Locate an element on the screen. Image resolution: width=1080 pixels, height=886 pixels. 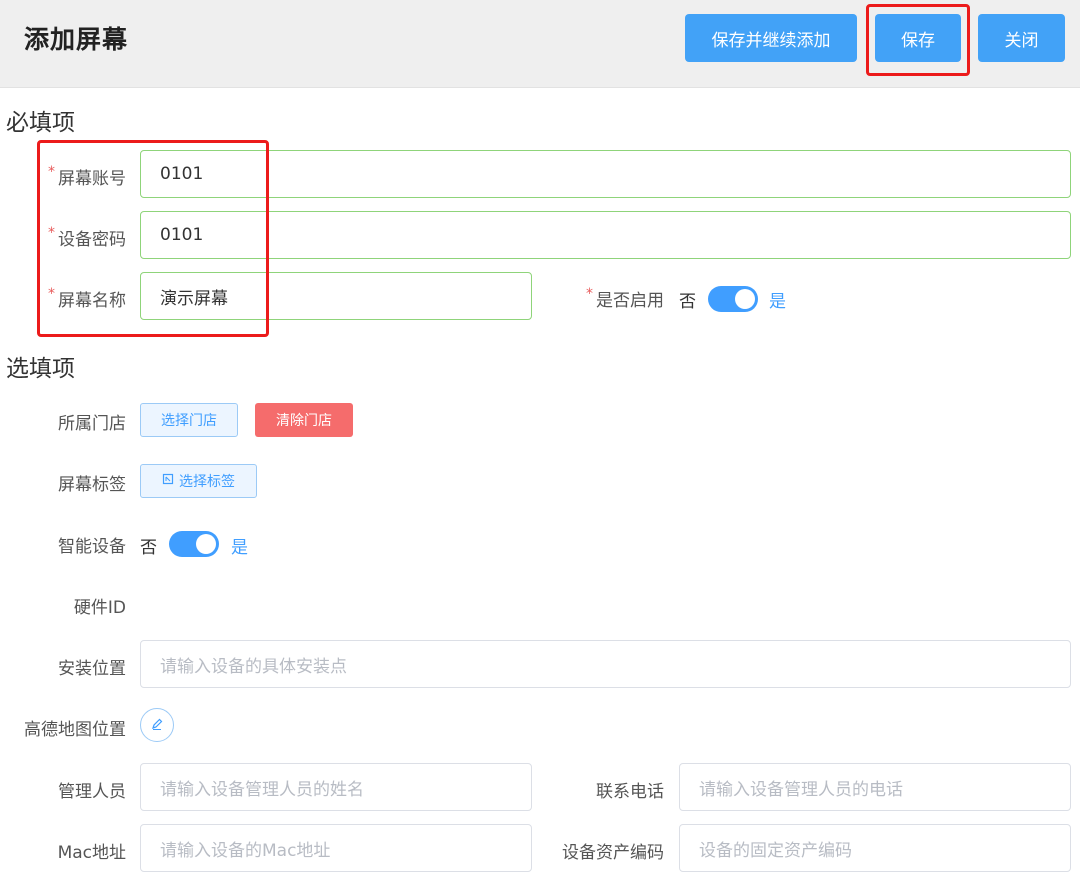
store-label: 所属门店 is located at coordinates (92, 424).